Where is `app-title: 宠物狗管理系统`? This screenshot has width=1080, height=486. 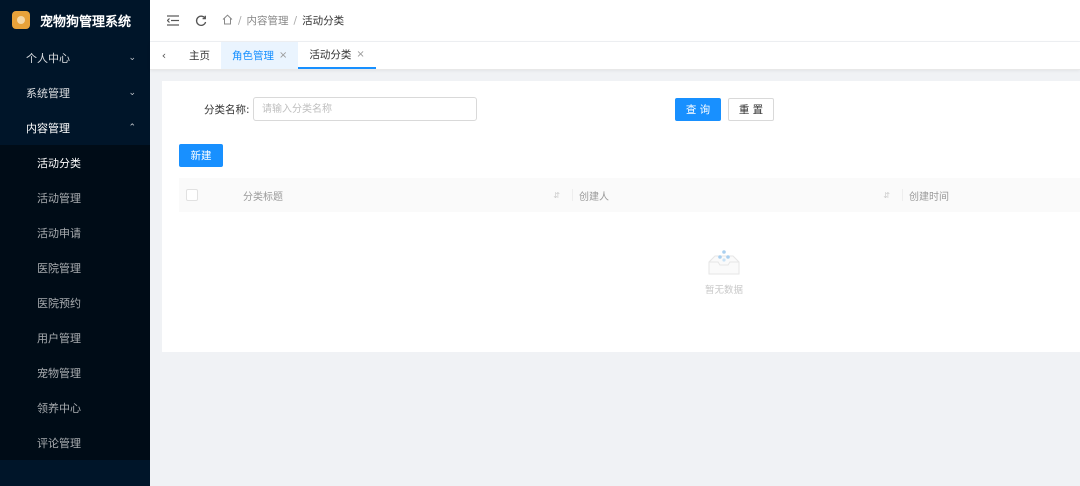
app-title: 宠物狗管理系统 is located at coordinates (86, 22).